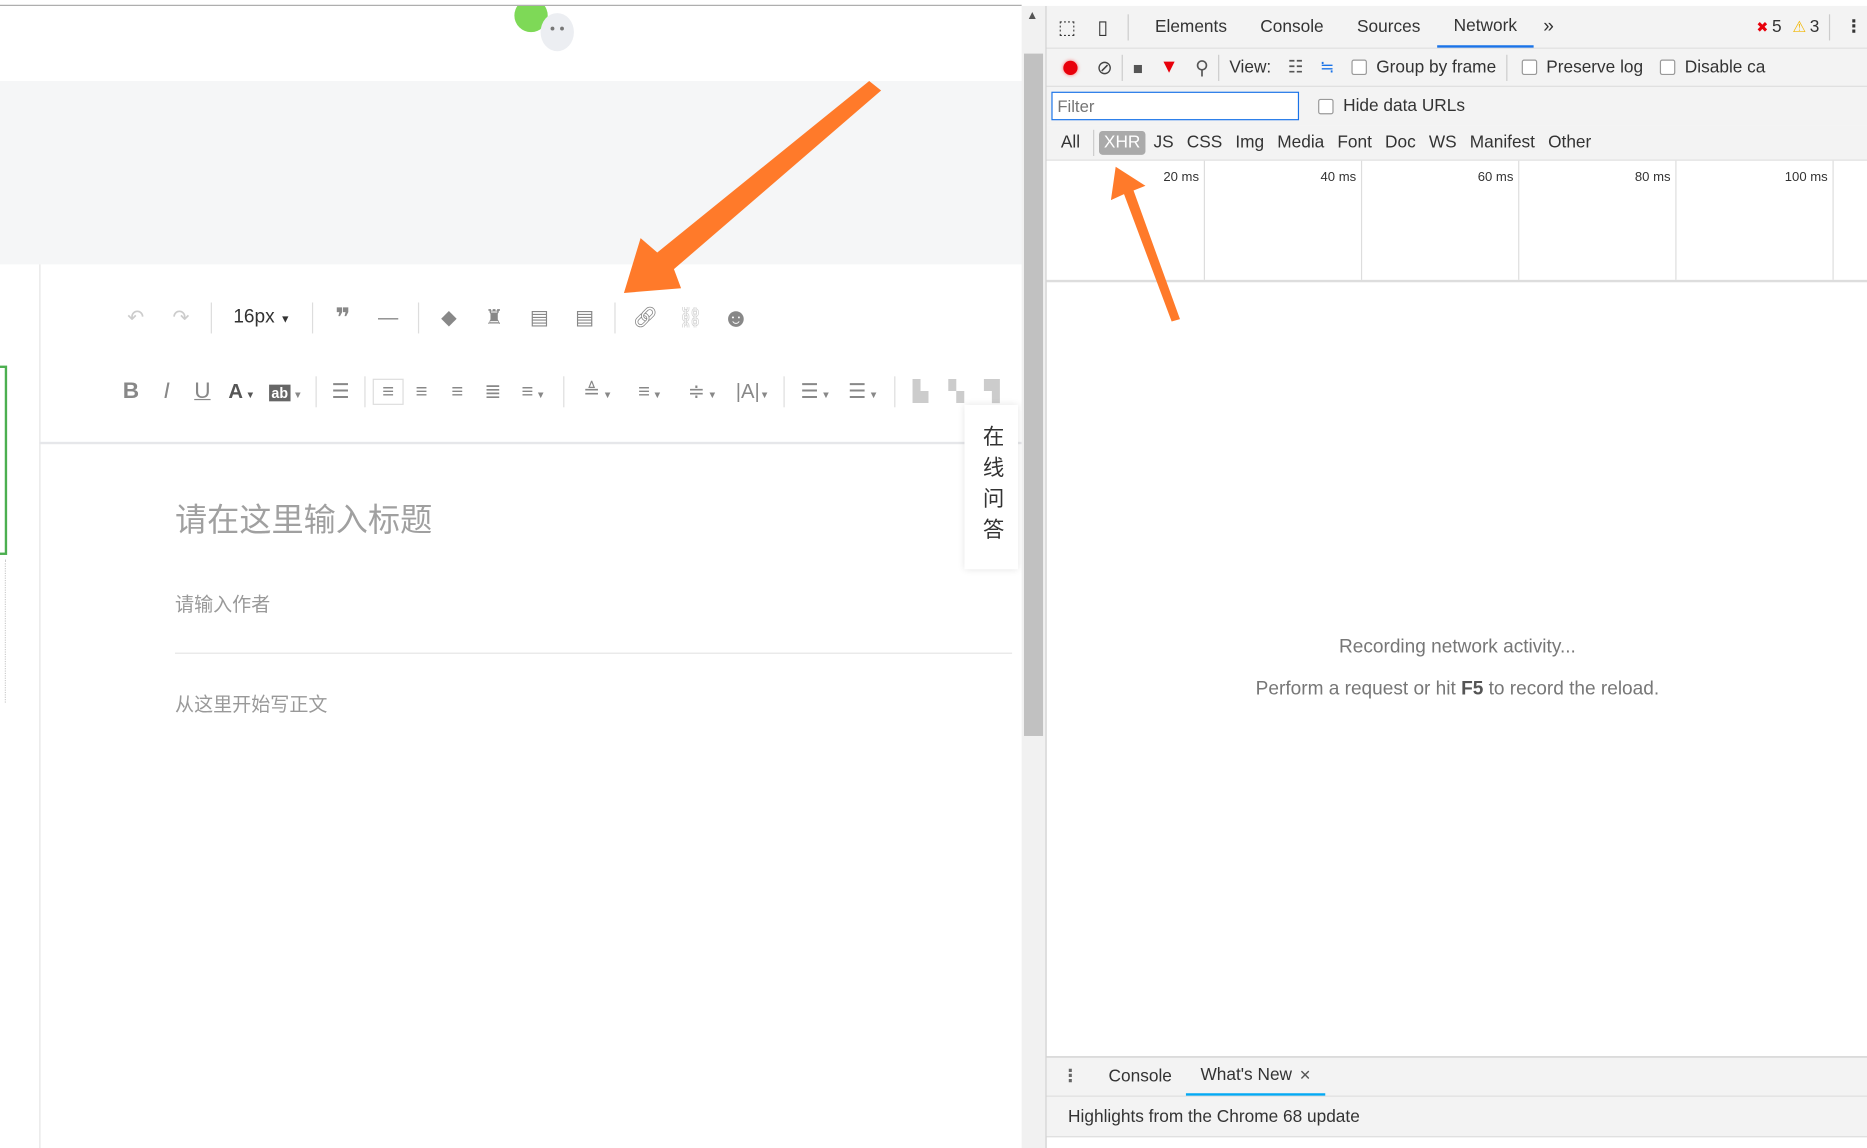 This screenshot has width=1867, height=1148. What do you see at coordinates (901, 201) in the screenshot?
I see `annotation-arrows` at bounding box center [901, 201].